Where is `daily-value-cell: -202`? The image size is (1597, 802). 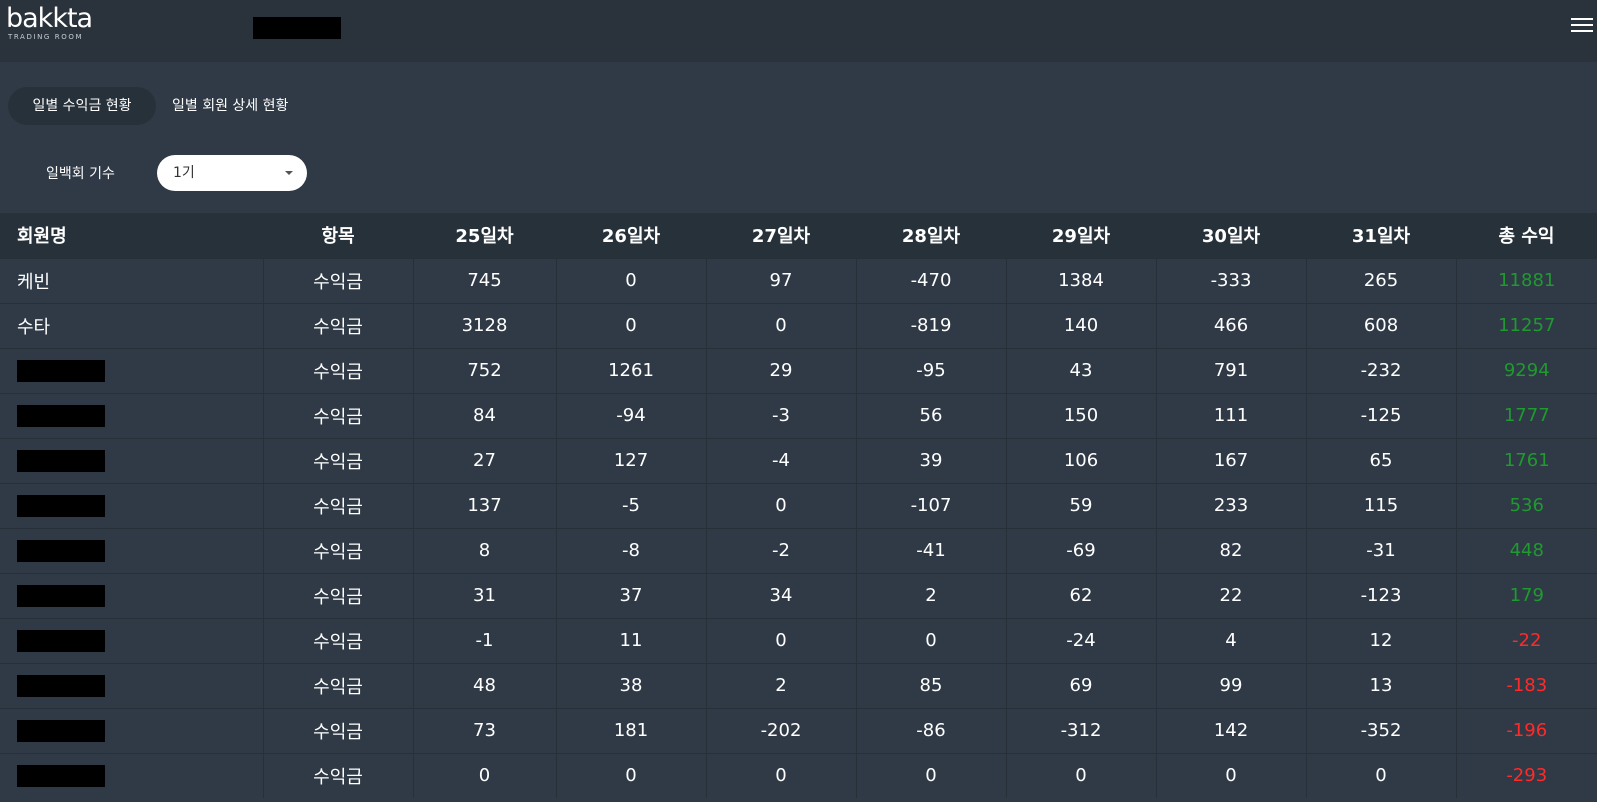
daily-value-cell: -202 is located at coordinates (781, 730).